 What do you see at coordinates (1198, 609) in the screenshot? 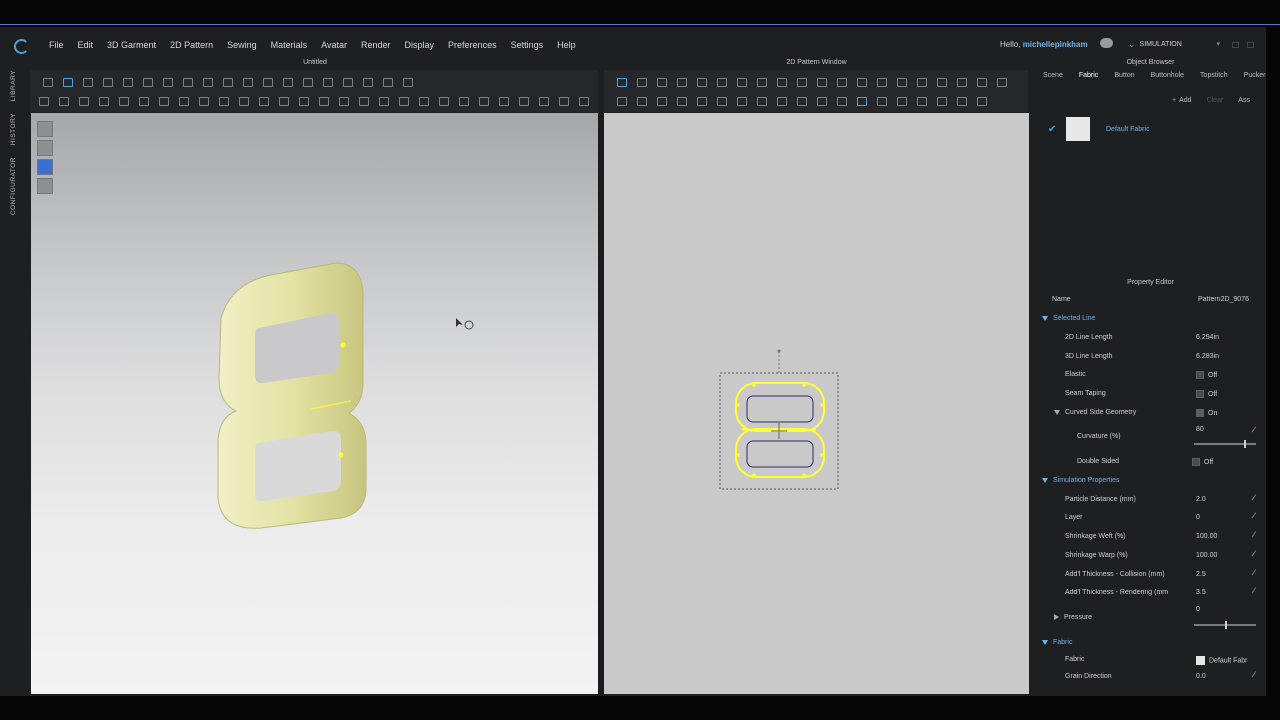
I see `prop-value: 0` at bounding box center [1198, 609].